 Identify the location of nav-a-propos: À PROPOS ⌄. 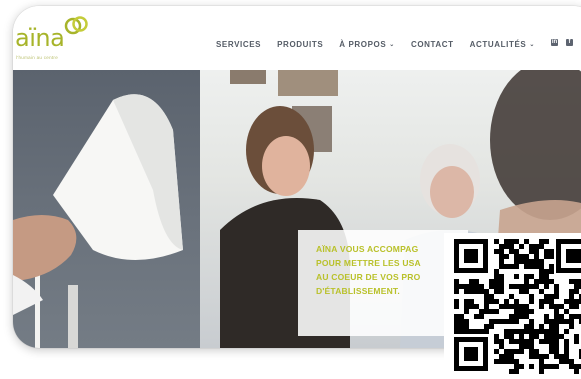
(367, 44).